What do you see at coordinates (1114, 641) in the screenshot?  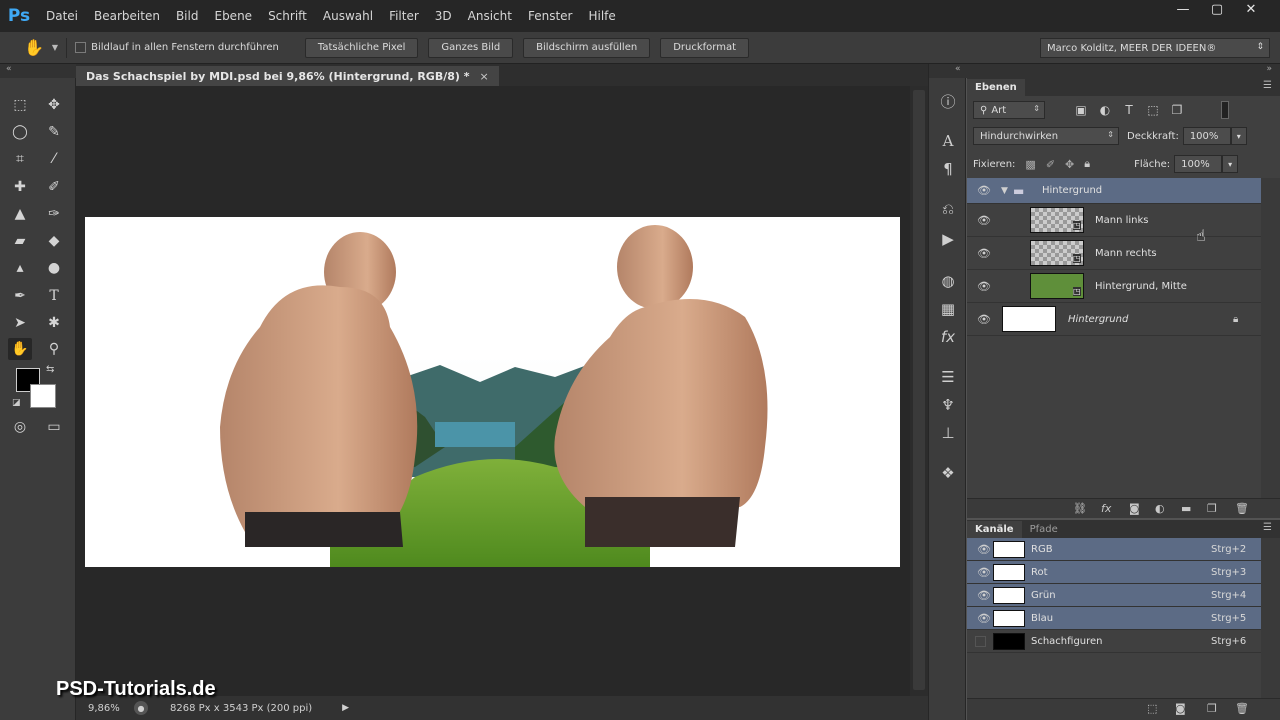 I see `channel-row-schachfiguren: Schachfiguren Strg+6` at bounding box center [1114, 641].